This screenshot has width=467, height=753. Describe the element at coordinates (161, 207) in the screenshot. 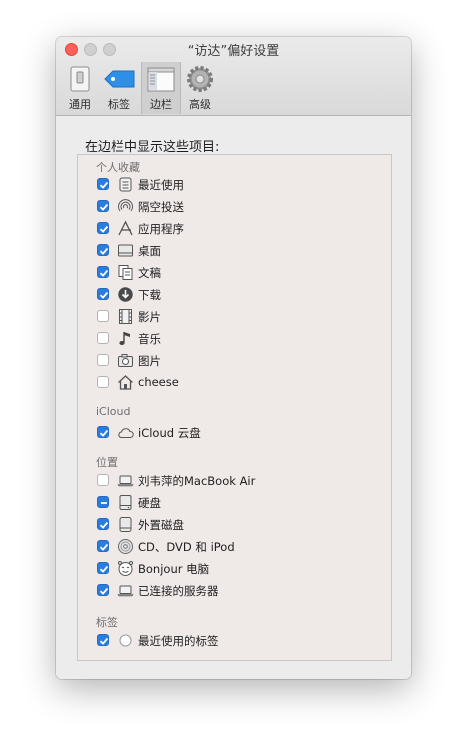

I see `option-label: 隔空投送` at that location.